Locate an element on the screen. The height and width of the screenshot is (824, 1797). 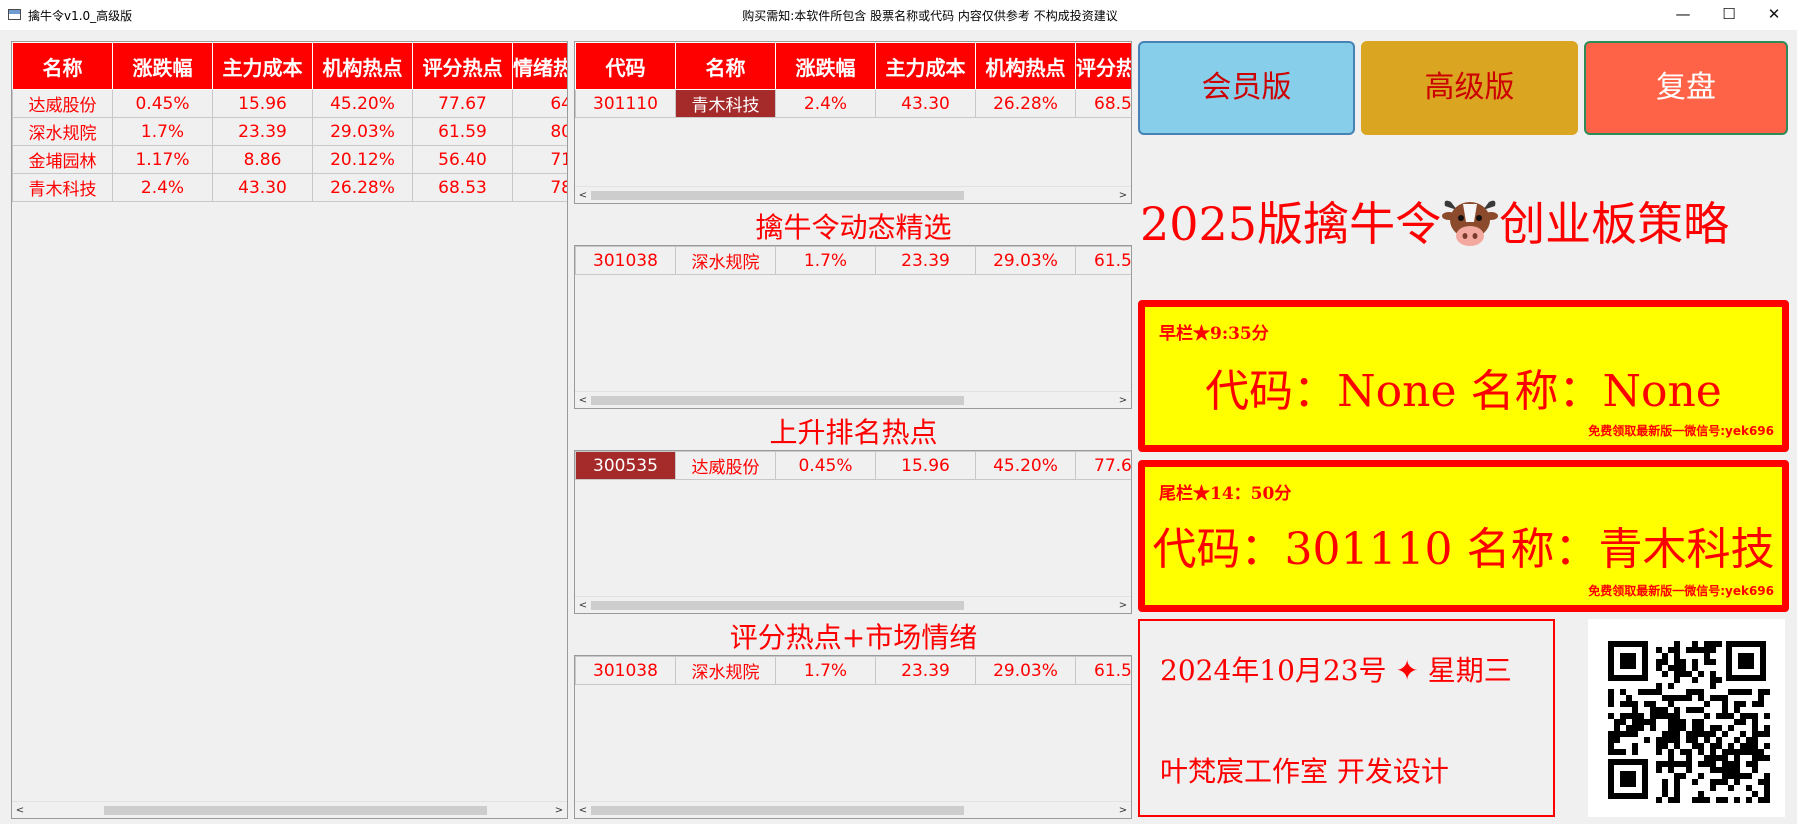
cell-sentiment-hot: 80 is located at coordinates (539, 131).